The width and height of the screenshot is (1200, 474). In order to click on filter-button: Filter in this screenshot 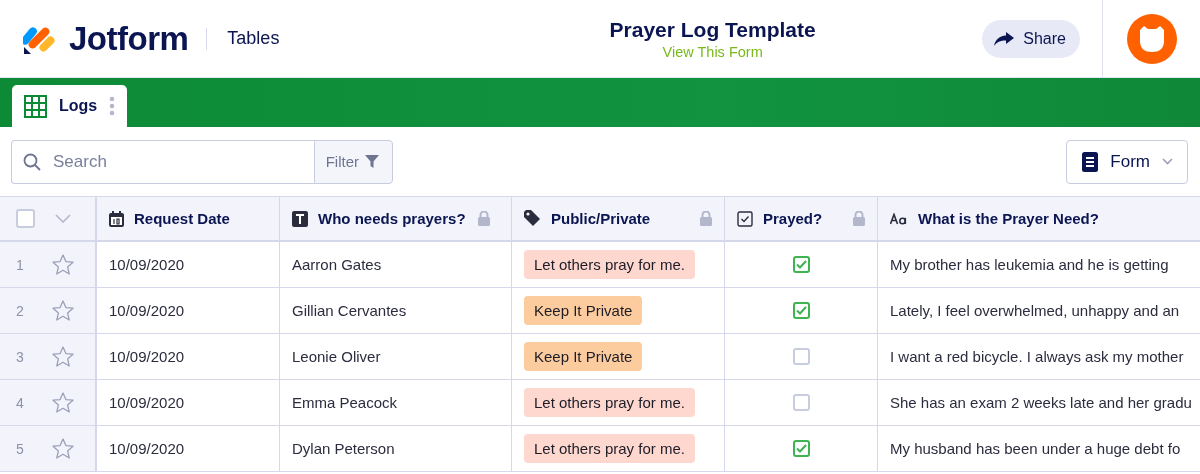, I will do `click(353, 161)`.